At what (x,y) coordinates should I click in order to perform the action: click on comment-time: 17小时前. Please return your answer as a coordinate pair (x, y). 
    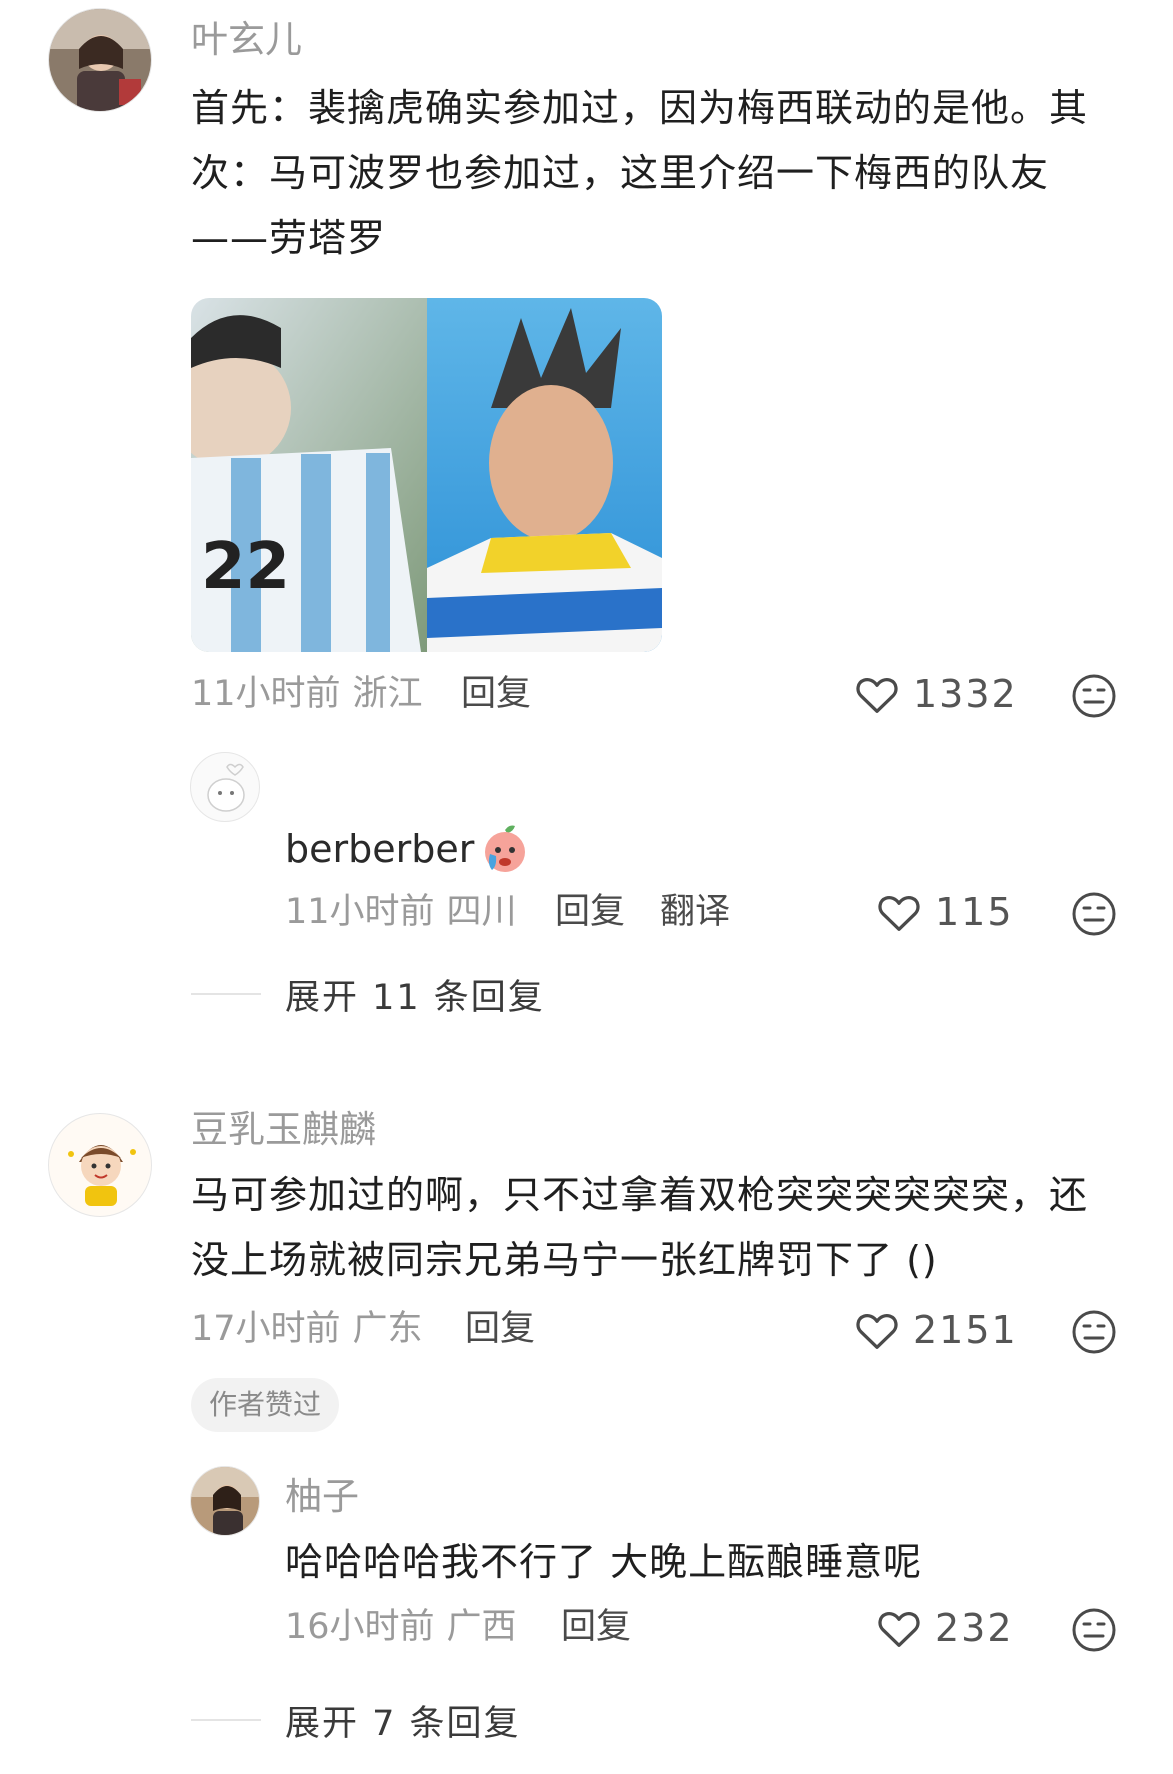
    Looking at the image, I should click on (266, 1329).